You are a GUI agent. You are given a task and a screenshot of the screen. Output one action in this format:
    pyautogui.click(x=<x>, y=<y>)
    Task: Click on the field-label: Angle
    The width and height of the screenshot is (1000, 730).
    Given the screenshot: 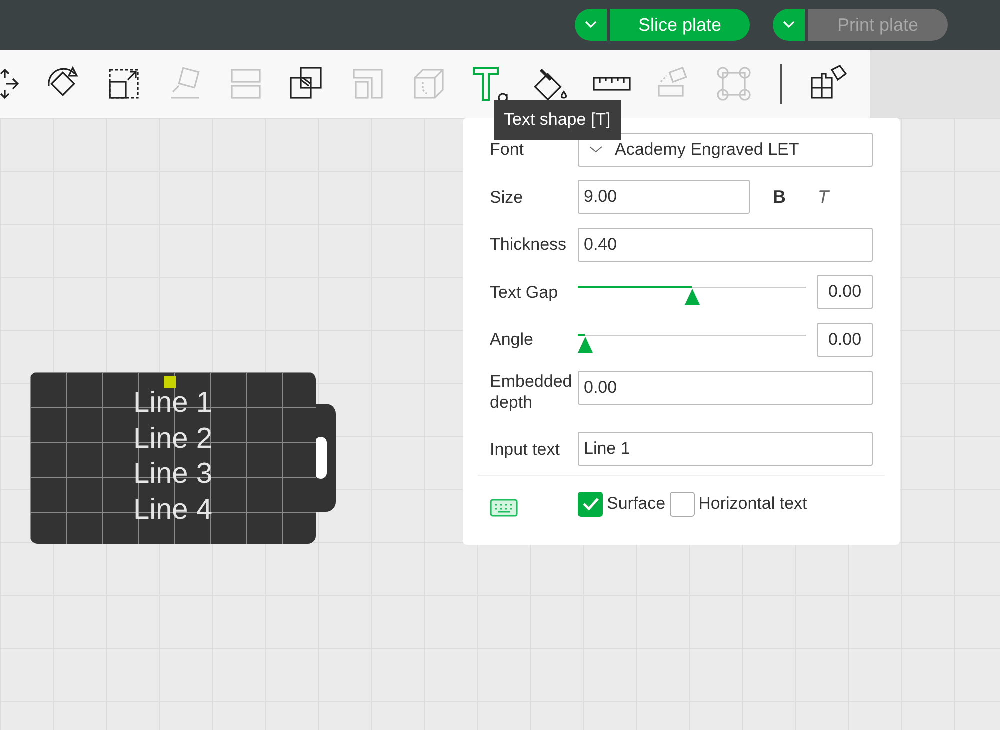 What is the action you would take?
    pyautogui.click(x=512, y=340)
    